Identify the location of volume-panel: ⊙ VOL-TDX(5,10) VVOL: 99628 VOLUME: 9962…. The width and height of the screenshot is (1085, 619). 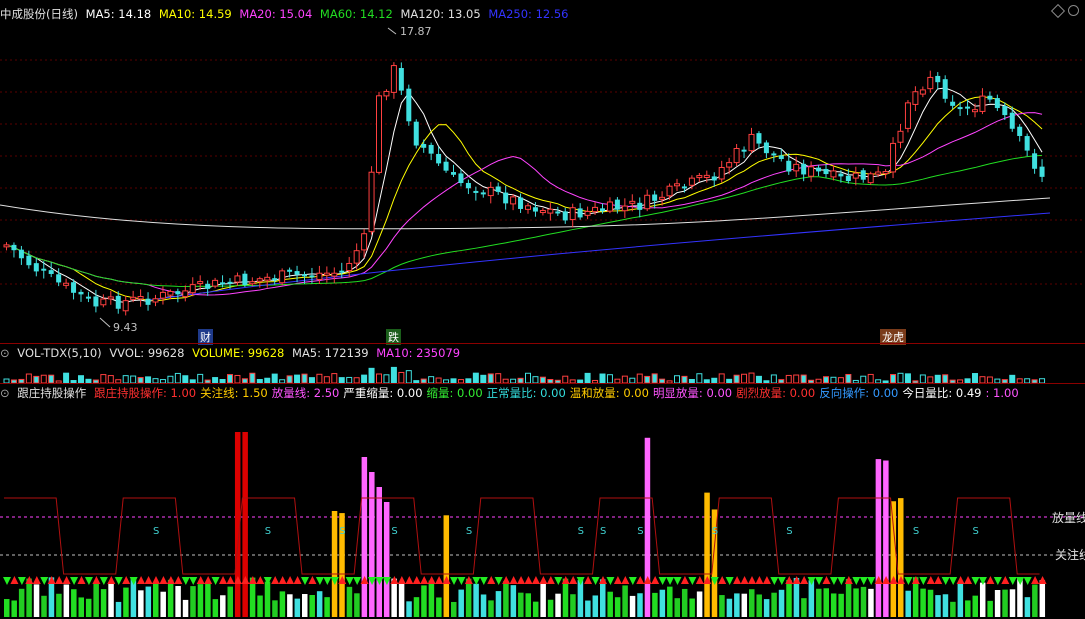
(542, 364).